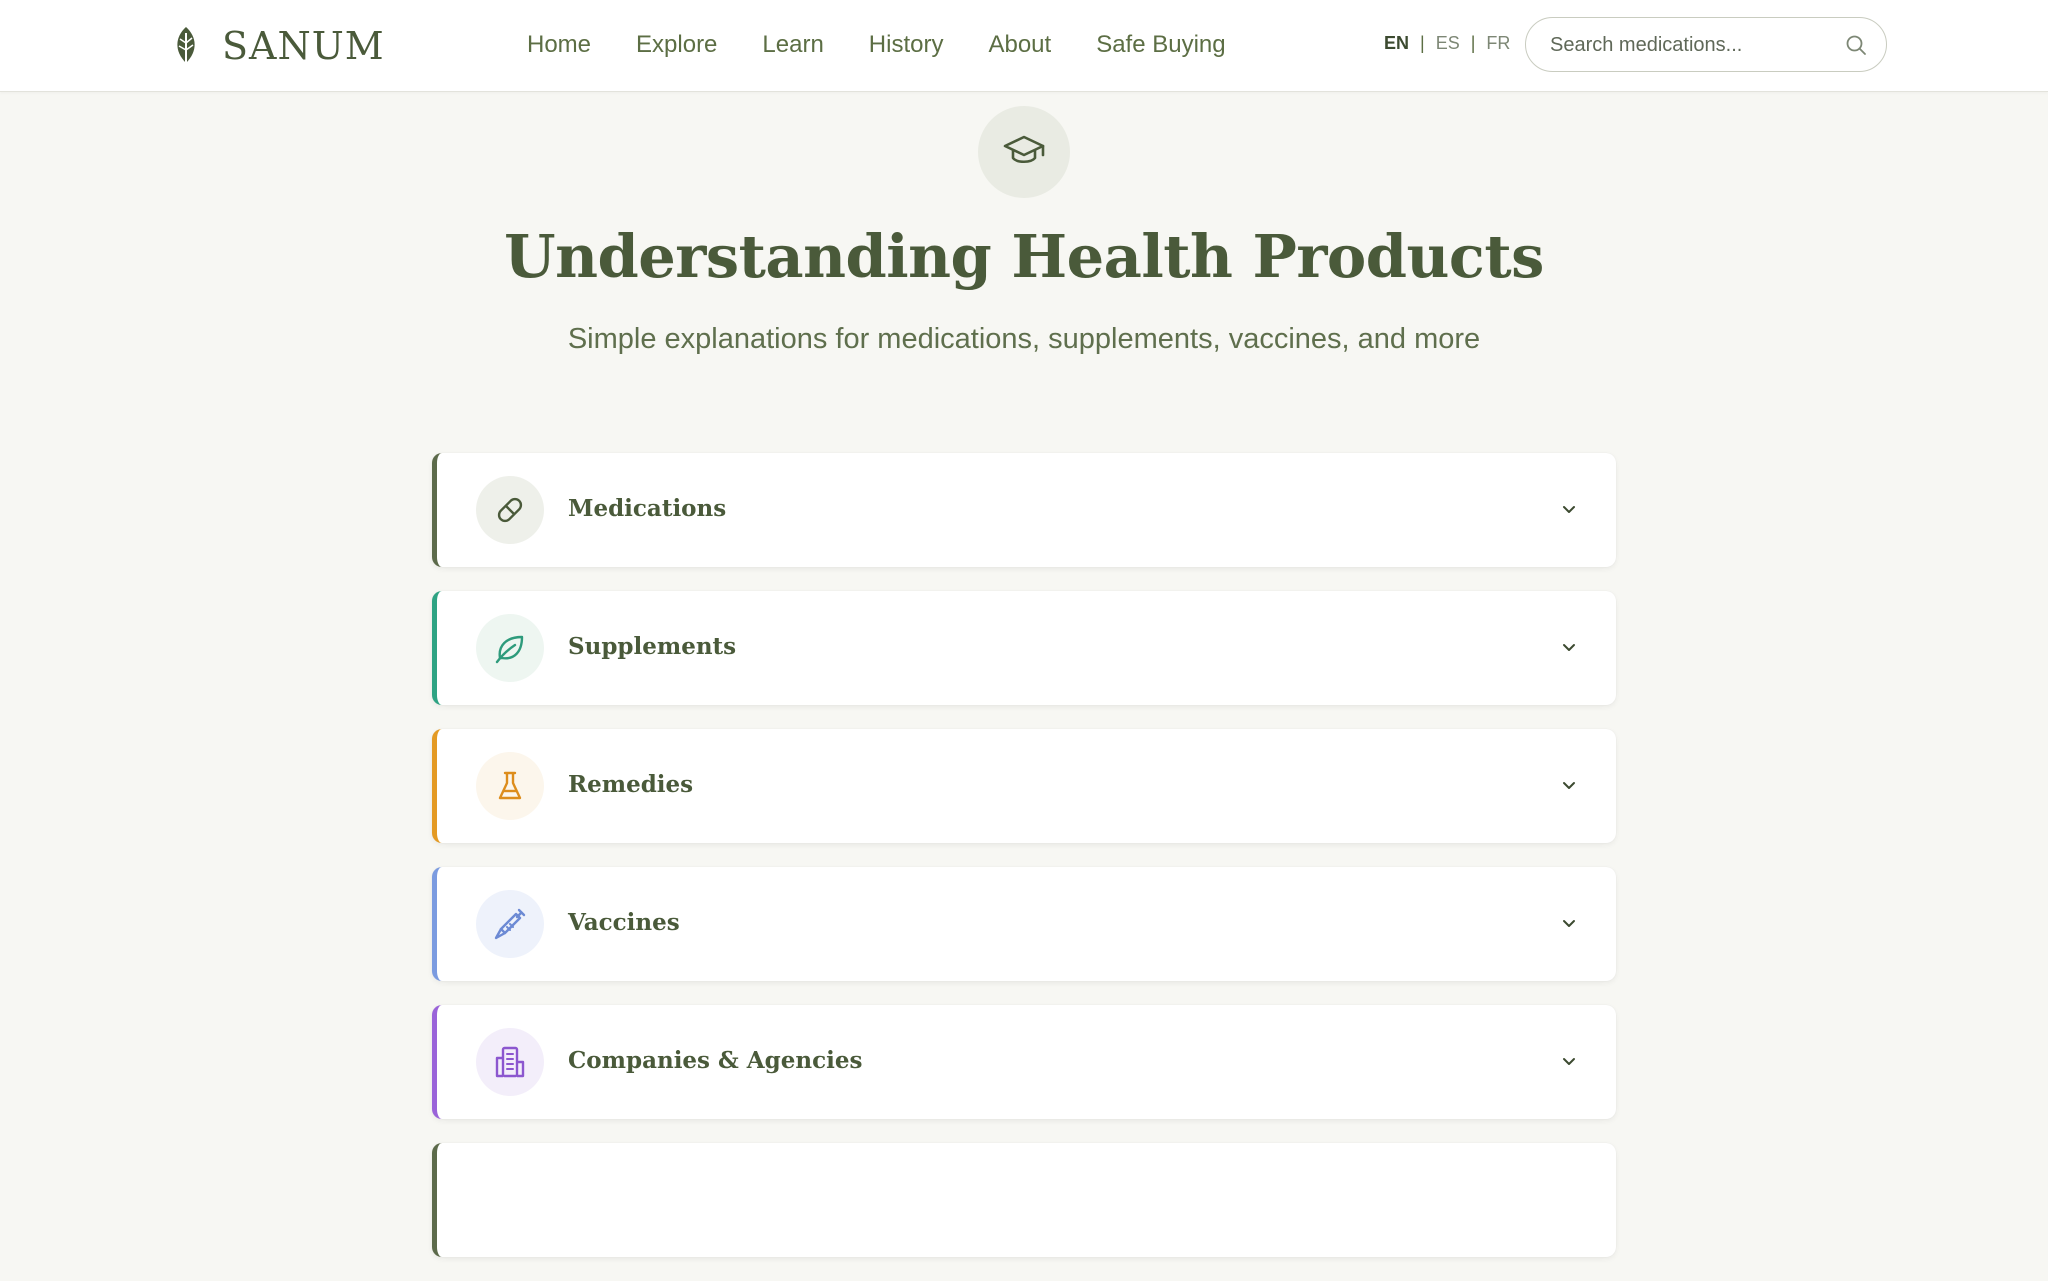  I want to click on flask-icon, so click(510, 786).